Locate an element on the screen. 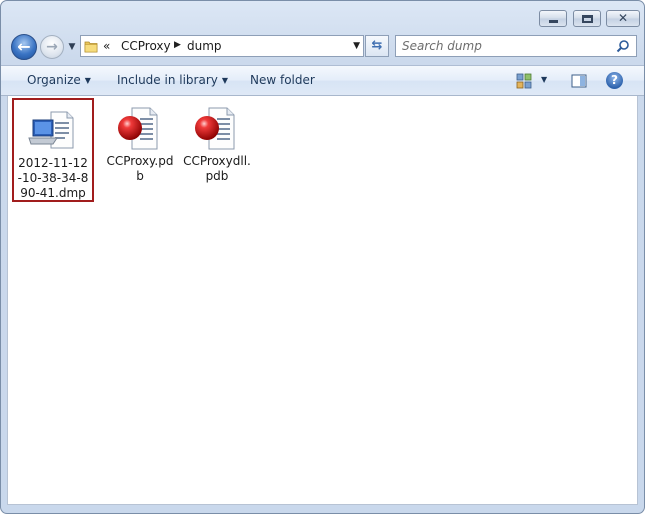 The image size is (645, 514). breadcrumb-ccproxy: CCProxy is located at coordinates (146, 46).